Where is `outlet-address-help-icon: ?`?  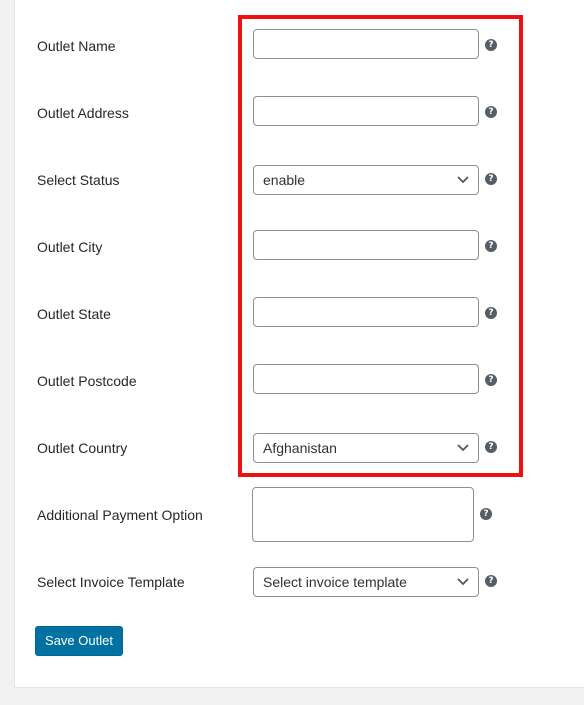
outlet-address-help-icon: ? is located at coordinates (491, 112).